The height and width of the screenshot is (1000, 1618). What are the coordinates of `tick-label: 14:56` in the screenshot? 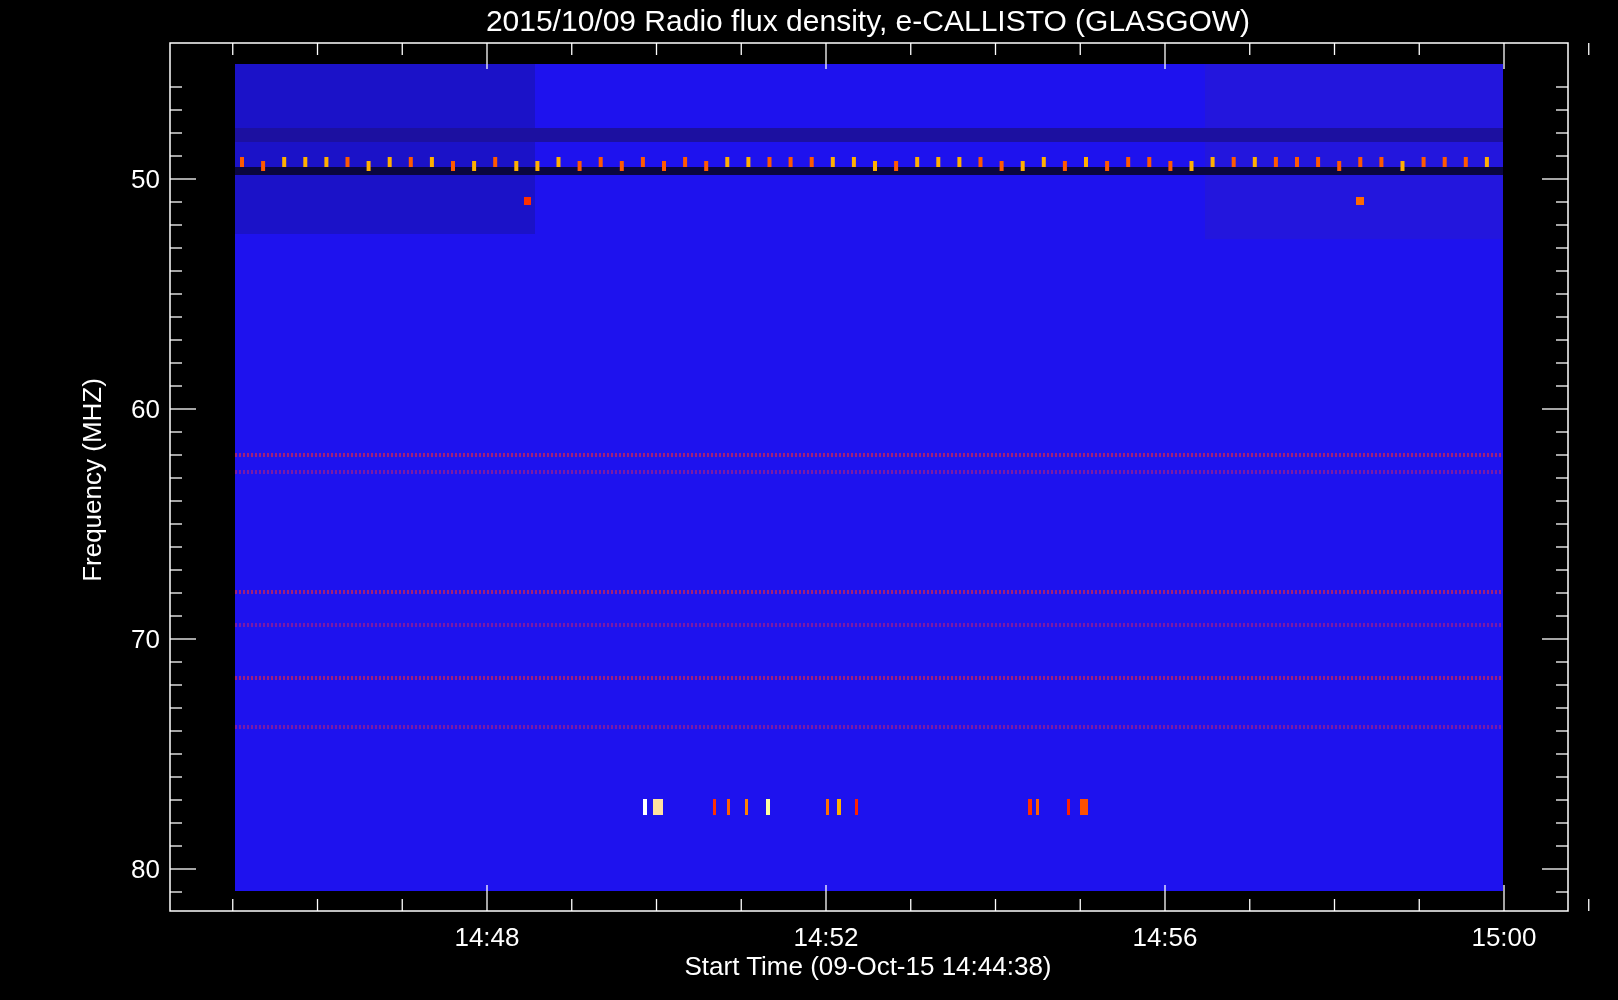 It's located at (1165, 937).